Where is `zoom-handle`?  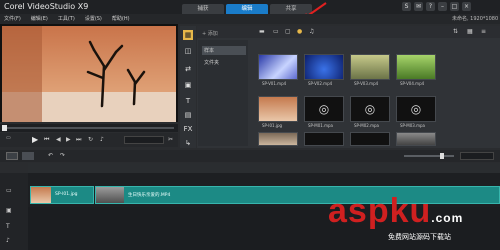
zoom-handle is located at coordinates (442, 156).